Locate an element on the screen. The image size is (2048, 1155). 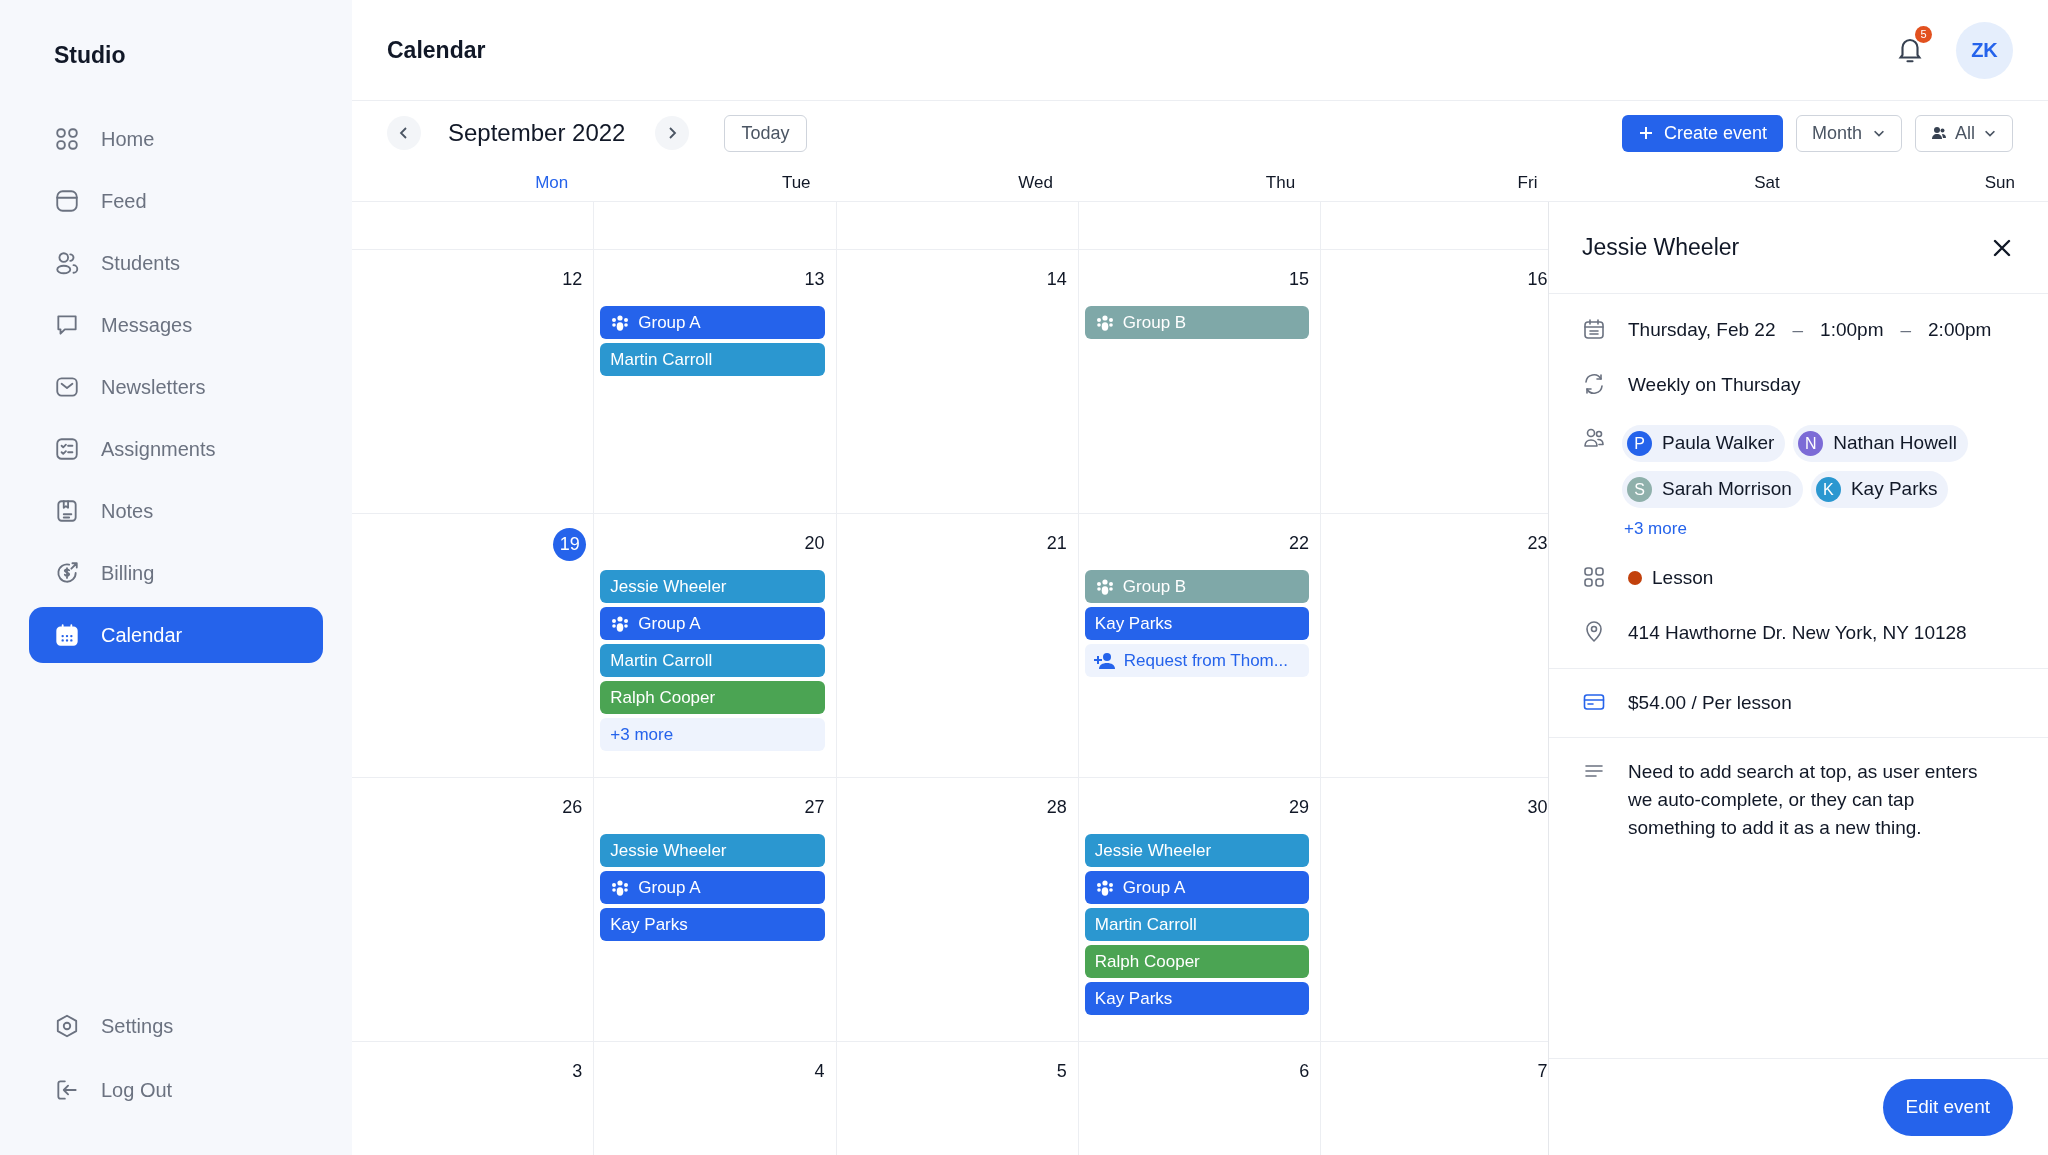
weekday-label: Mon is located at coordinates (552, 183).